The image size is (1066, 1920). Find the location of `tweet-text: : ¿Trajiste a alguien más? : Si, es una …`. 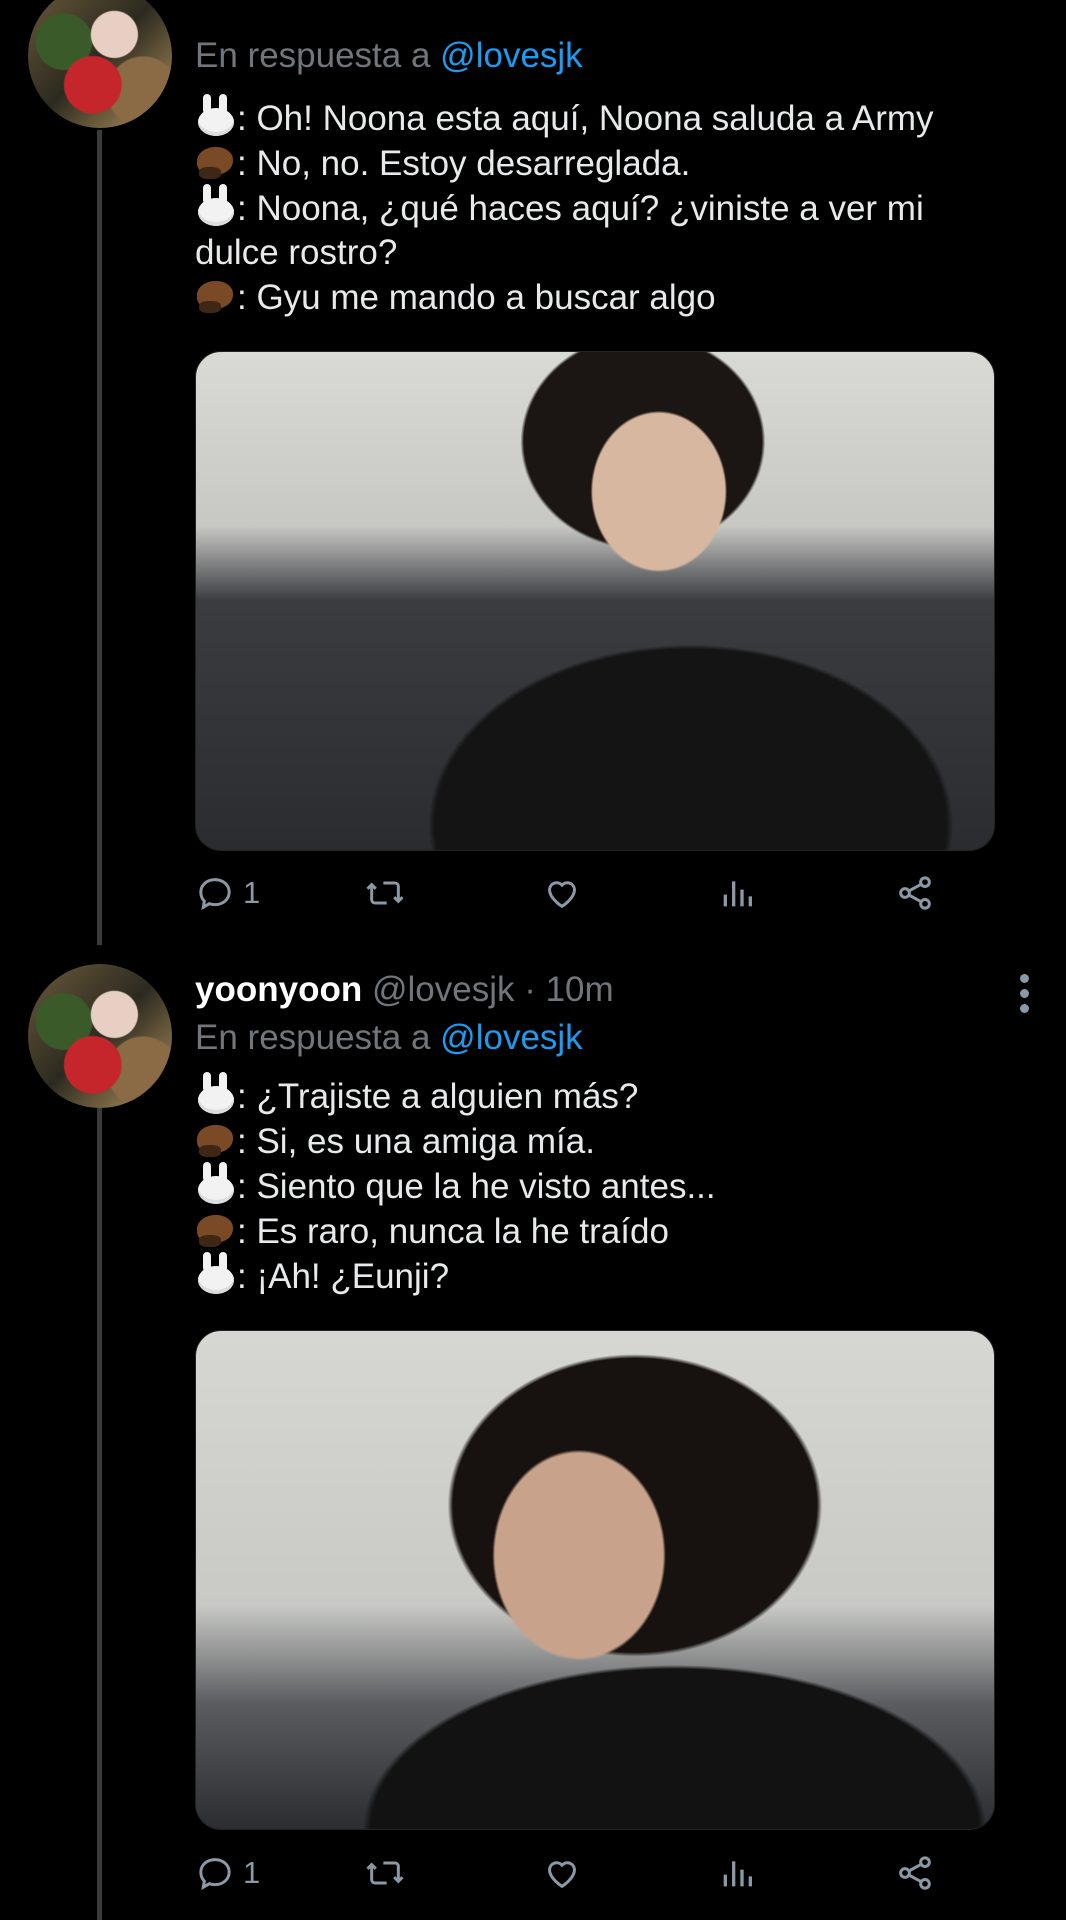

tweet-text: : ¿Trajiste a alguien más? : Si, es una … is located at coordinates (610, 1185).